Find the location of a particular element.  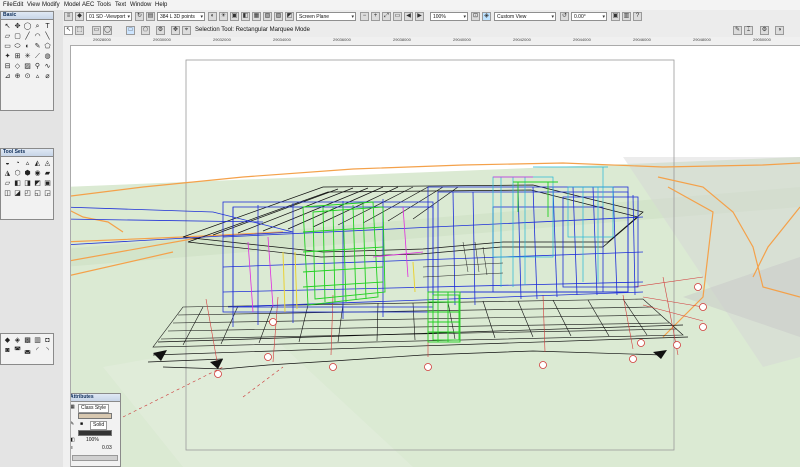

furniture-icon: ▥ is located at coordinates (37, 340).